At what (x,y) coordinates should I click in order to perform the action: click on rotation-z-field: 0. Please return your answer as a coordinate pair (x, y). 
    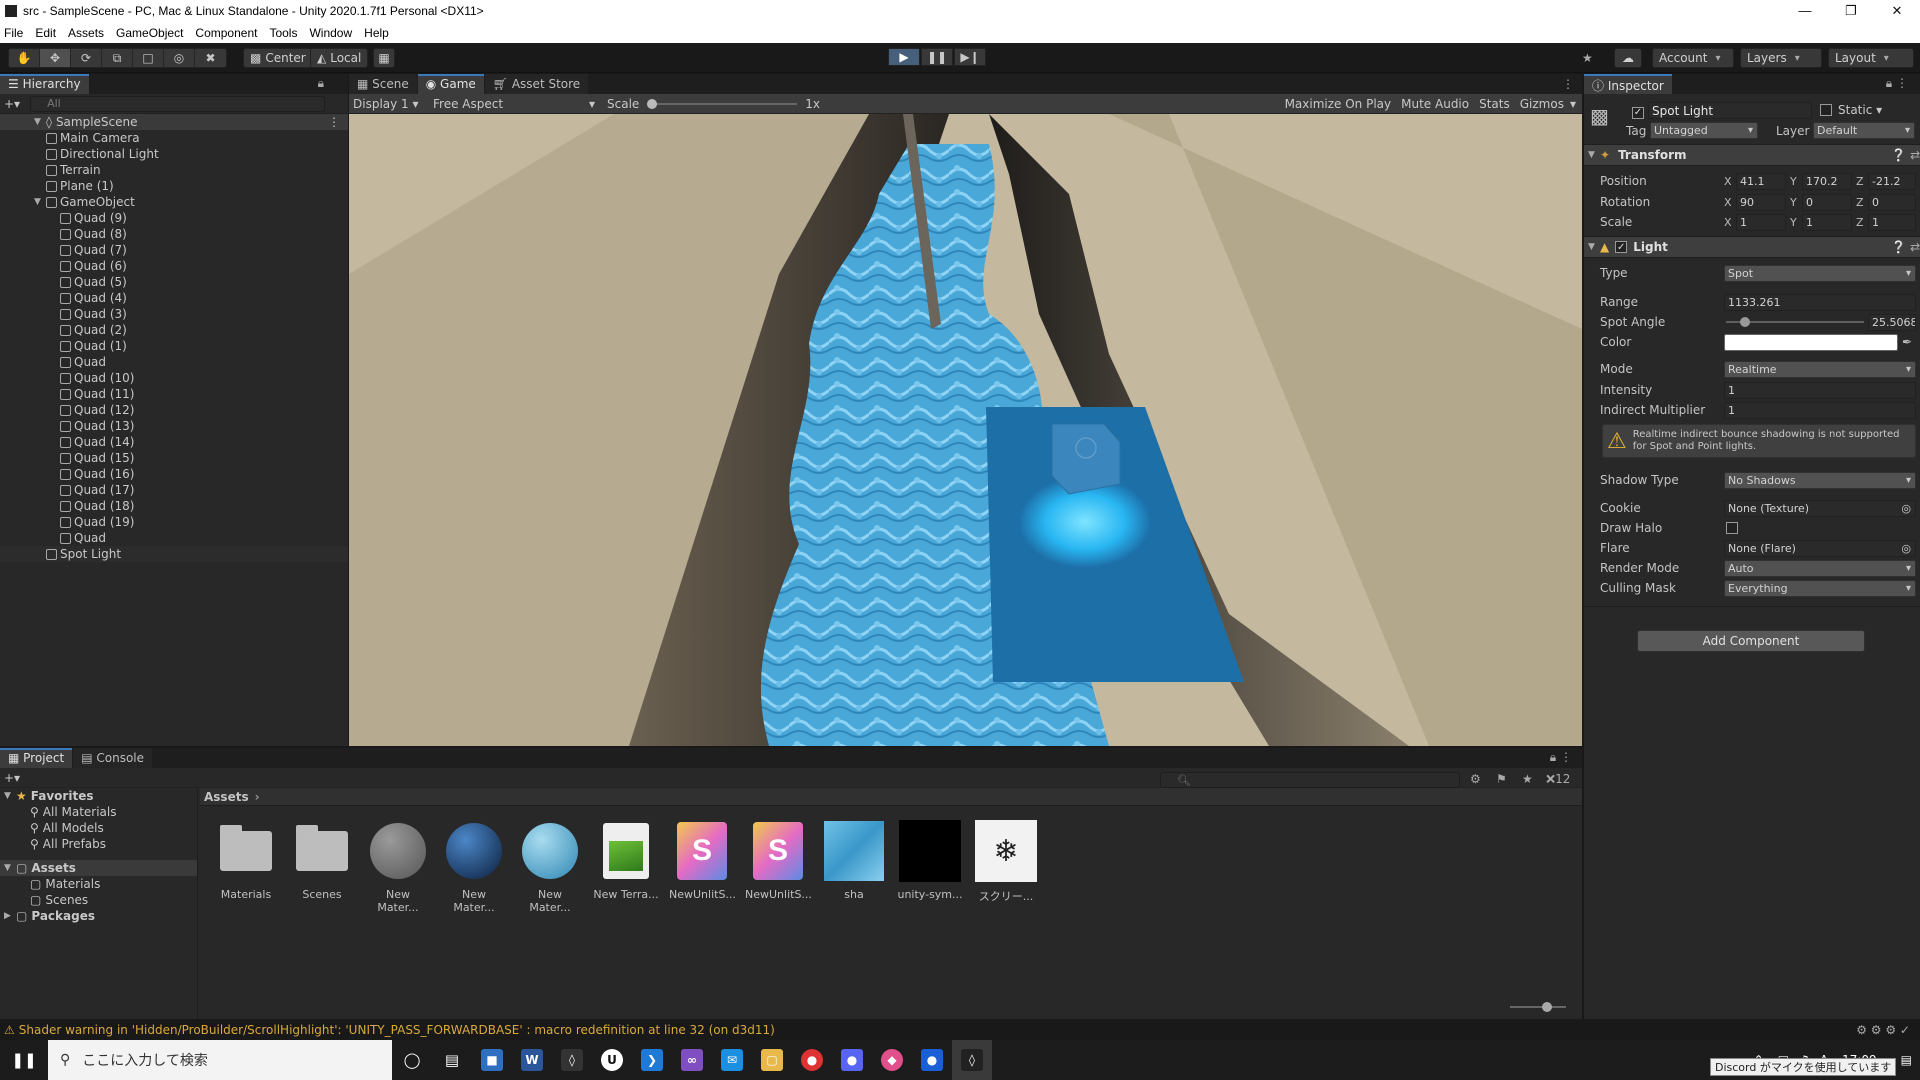
    Looking at the image, I should click on (1892, 202).